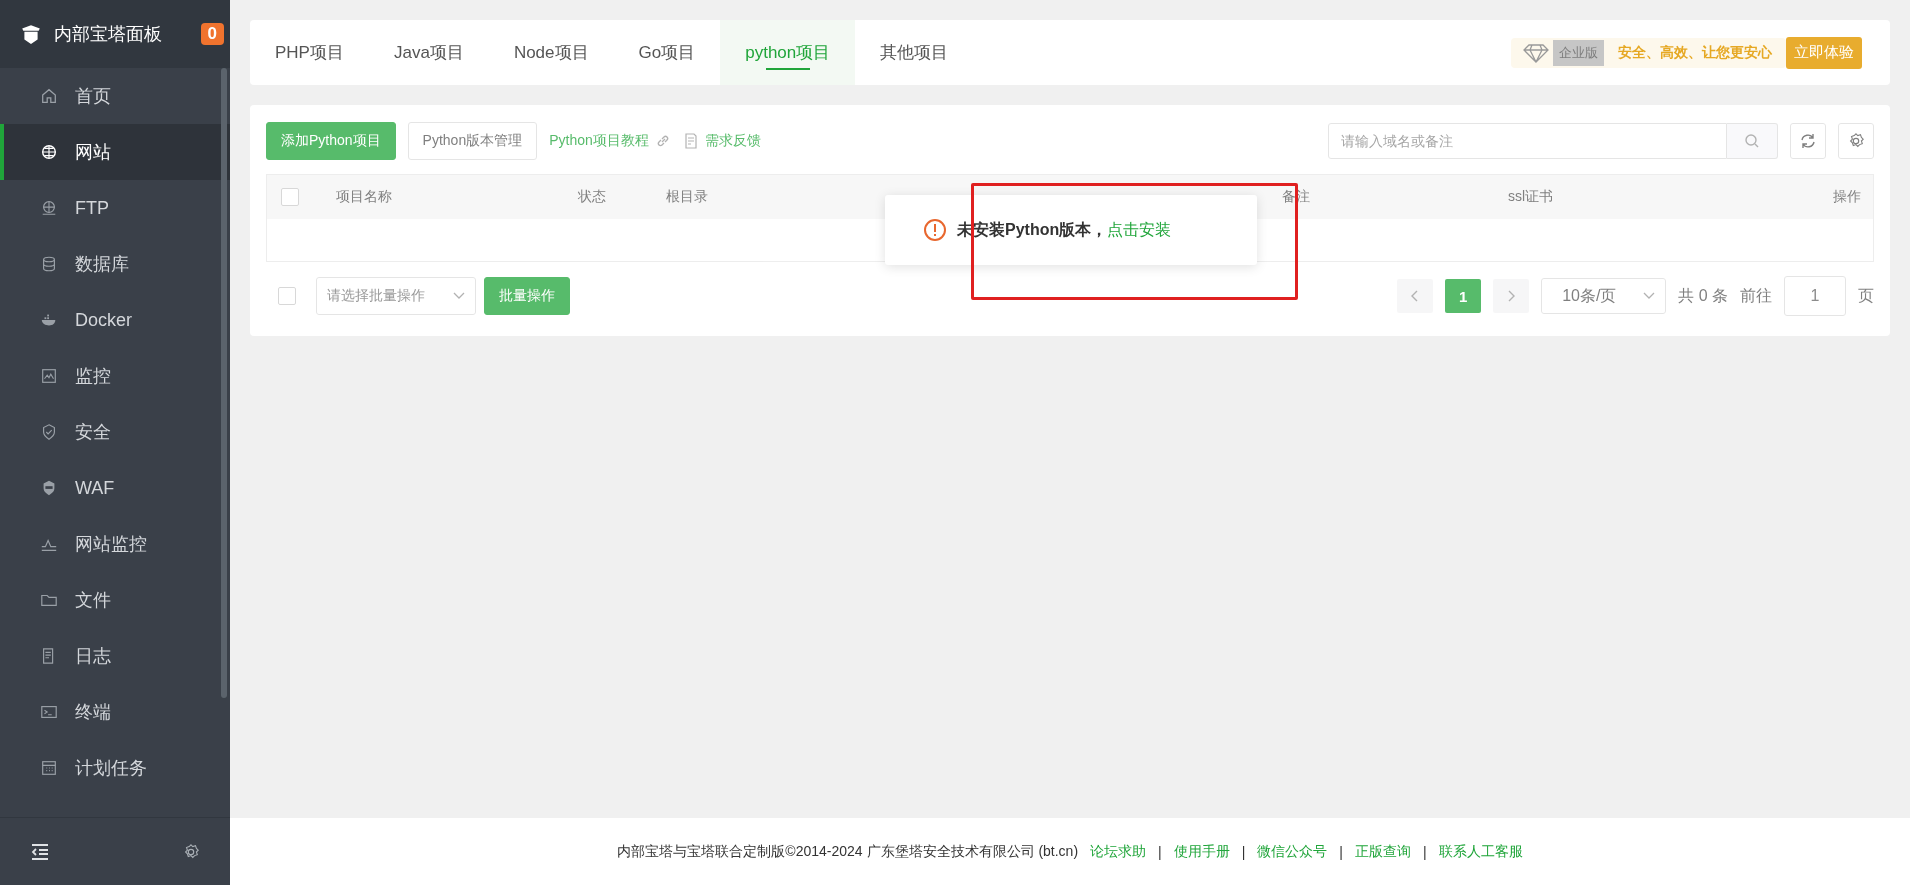  What do you see at coordinates (49, 96) in the screenshot?
I see `home-icon` at bounding box center [49, 96].